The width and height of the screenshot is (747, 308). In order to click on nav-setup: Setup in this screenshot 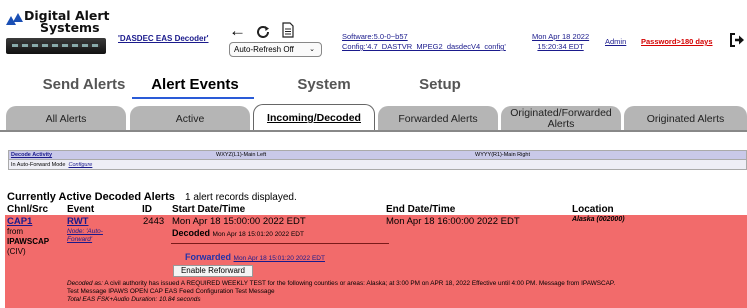, I will do `click(440, 84)`.